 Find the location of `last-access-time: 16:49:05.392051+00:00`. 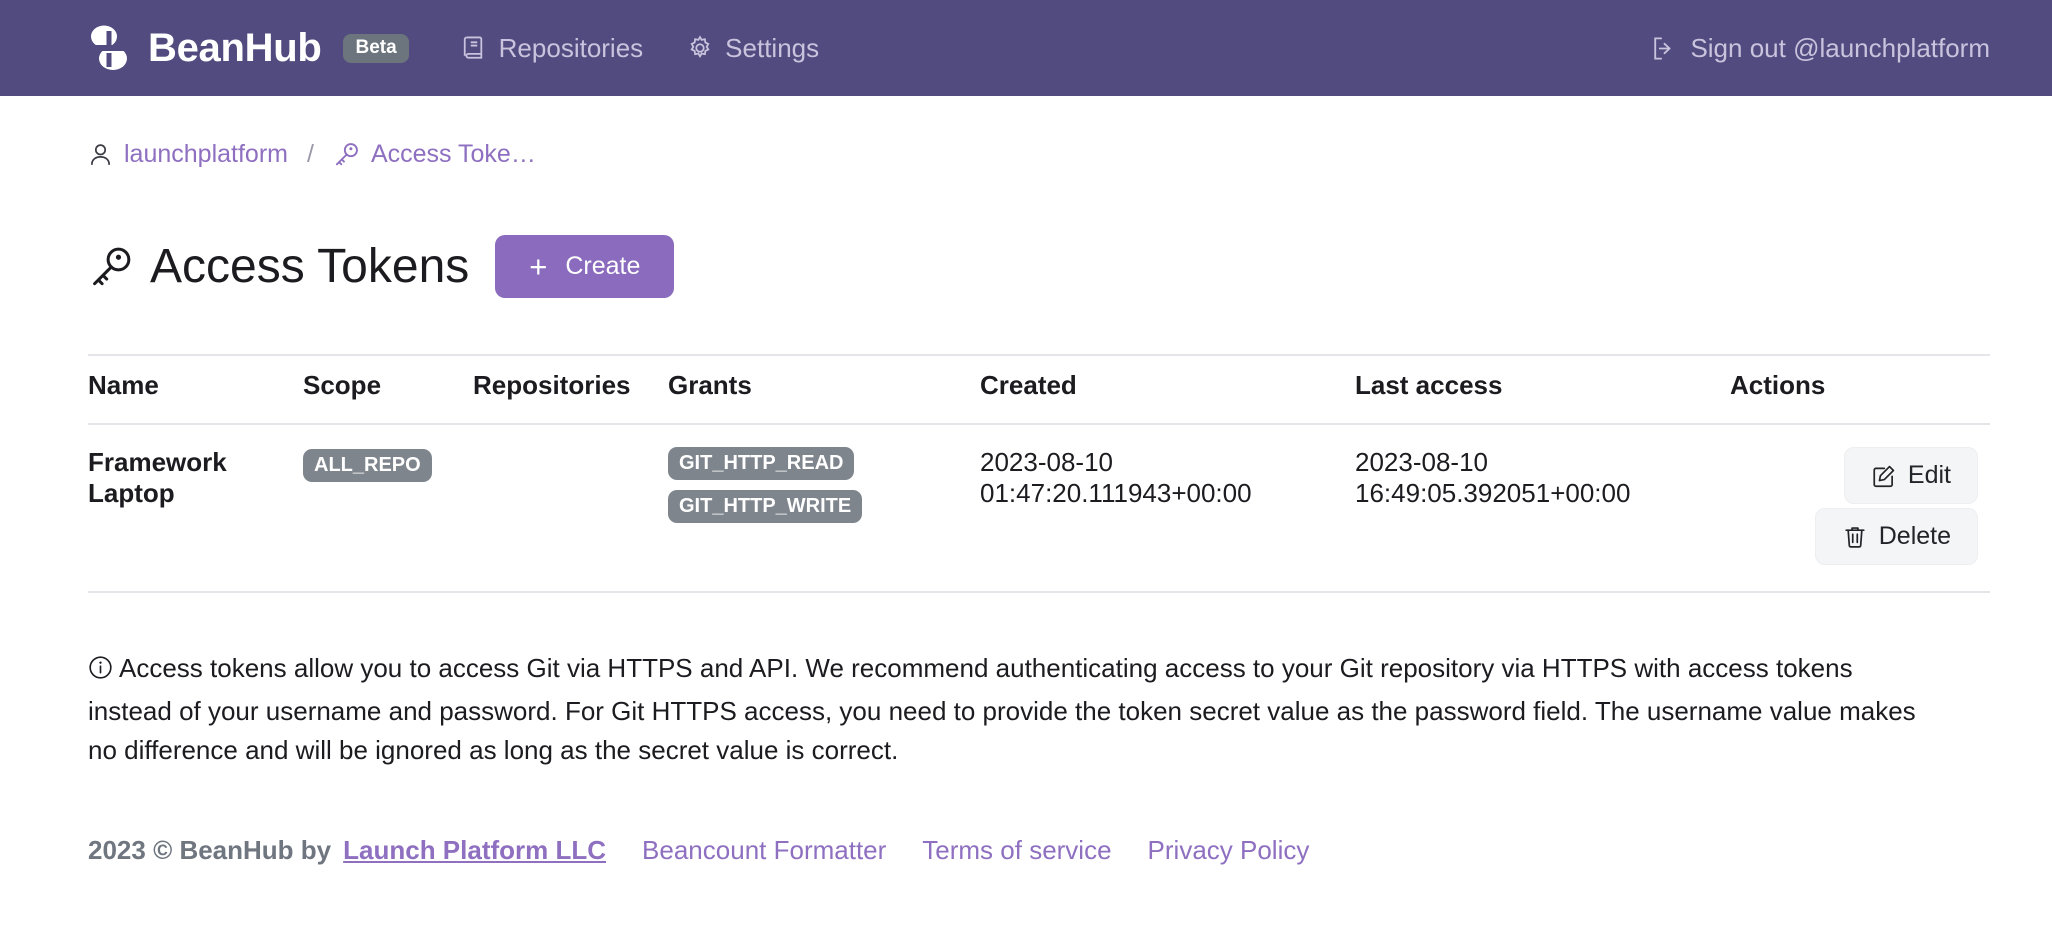

last-access-time: 16:49:05.392051+00:00 is located at coordinates (1493, 492).